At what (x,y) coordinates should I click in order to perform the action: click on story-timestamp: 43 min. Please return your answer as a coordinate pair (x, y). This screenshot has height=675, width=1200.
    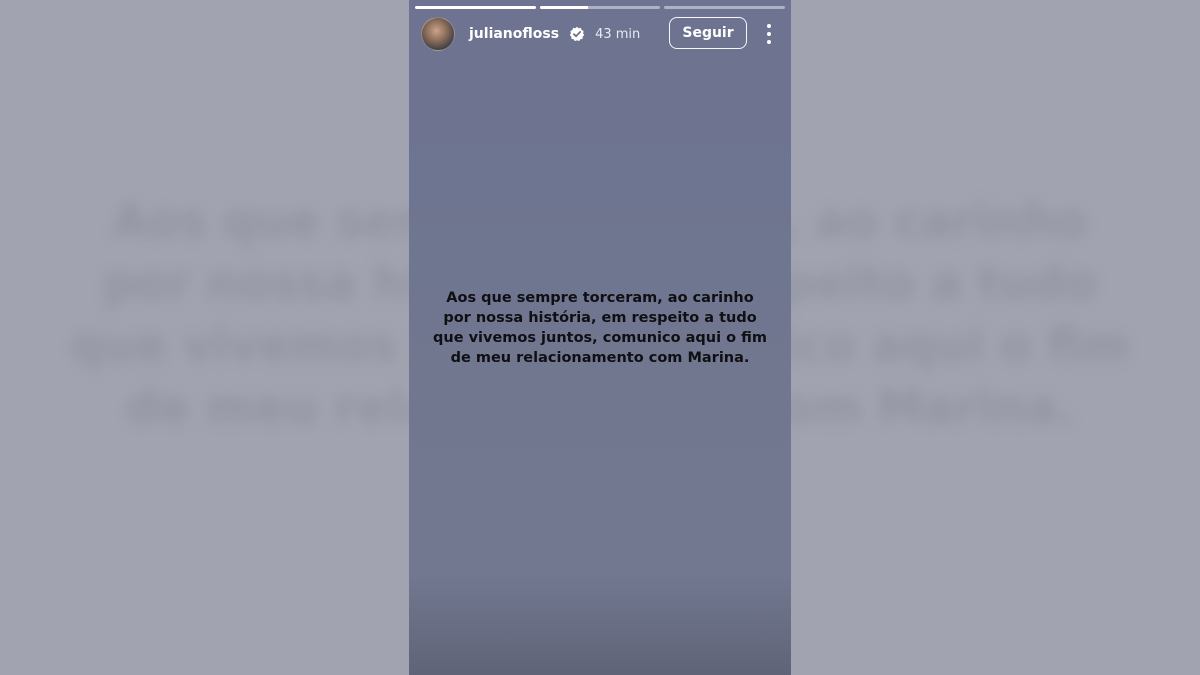
    Looking at the image, I should click on (618, 34).